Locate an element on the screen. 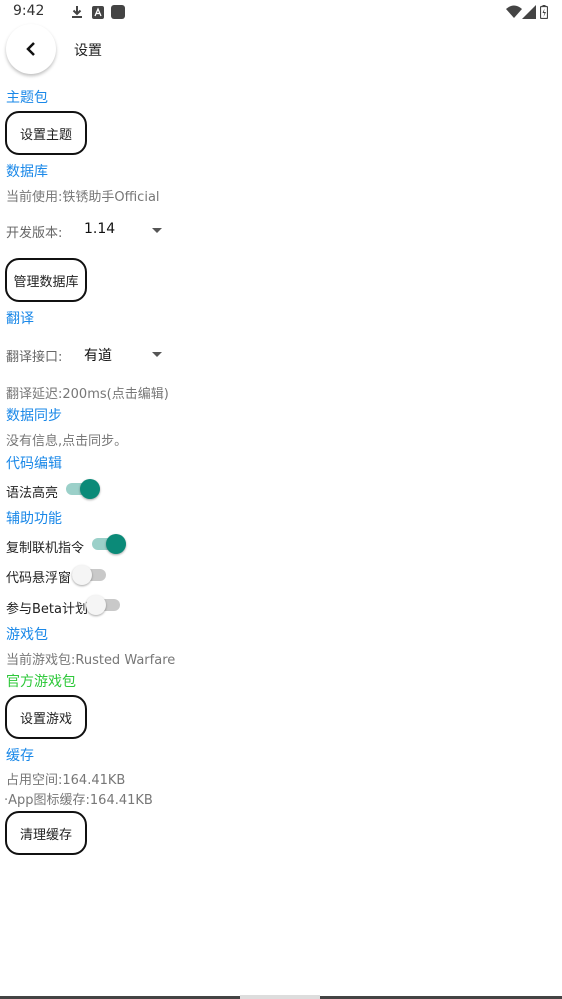  version-value: 1.14 is located at coordinates (99, 229).